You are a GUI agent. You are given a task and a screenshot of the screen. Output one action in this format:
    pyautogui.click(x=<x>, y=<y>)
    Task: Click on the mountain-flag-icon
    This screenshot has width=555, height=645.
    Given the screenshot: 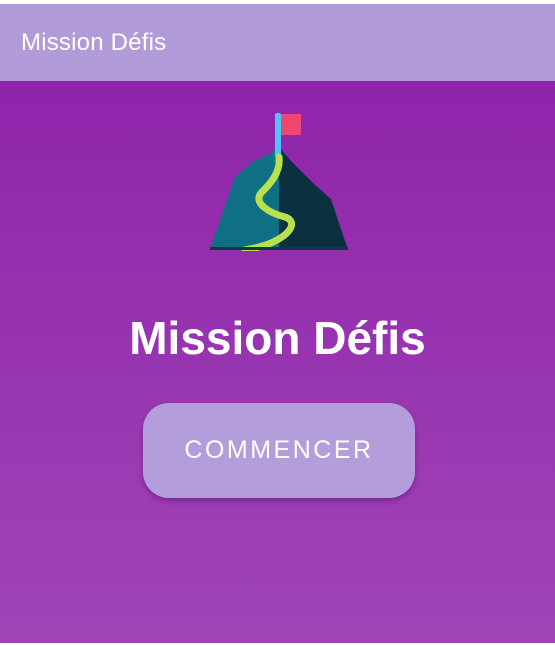 What is the action you would take?
    pyautogui.click(x=279, y=183)
    